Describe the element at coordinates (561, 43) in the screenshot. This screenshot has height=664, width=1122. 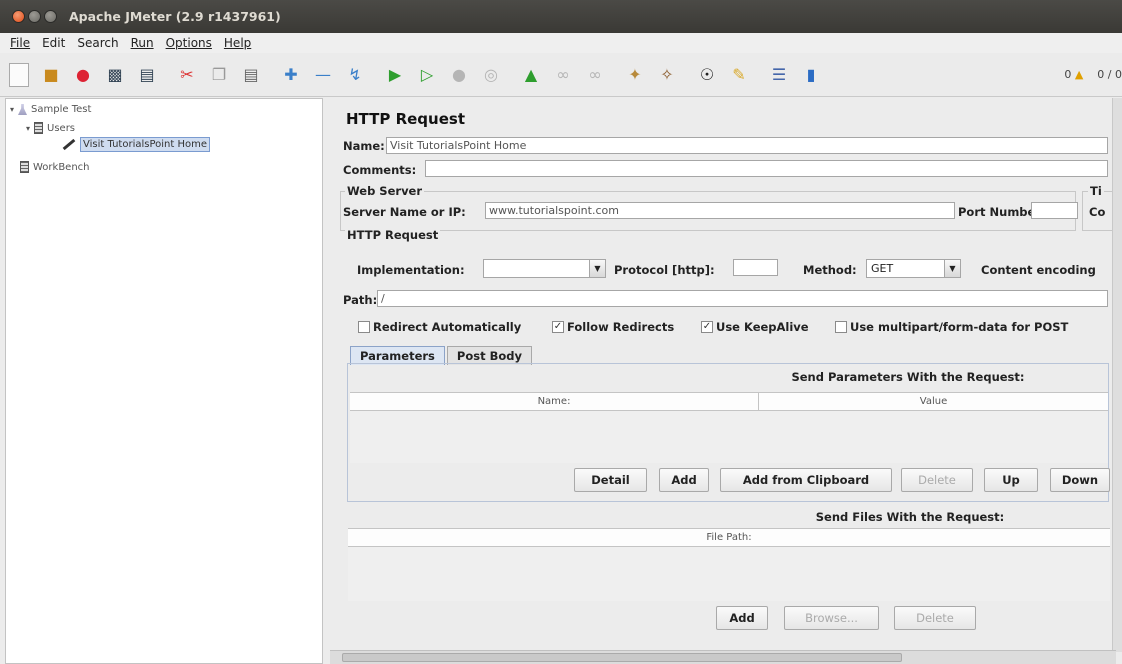
I see `menu-bar: File Edit Search Run Options Help` at that location.